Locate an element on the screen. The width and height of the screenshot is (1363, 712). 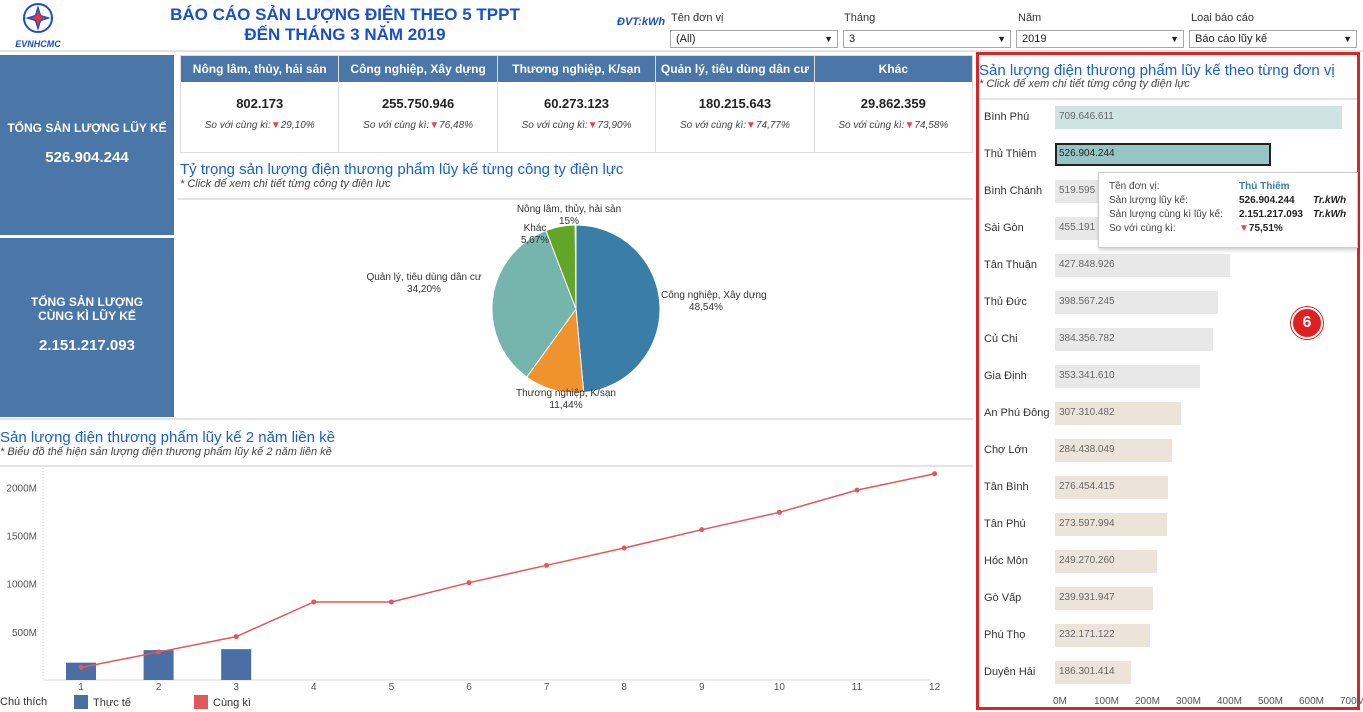
x-tick-label: 9 is located at coordinates (702, 687).